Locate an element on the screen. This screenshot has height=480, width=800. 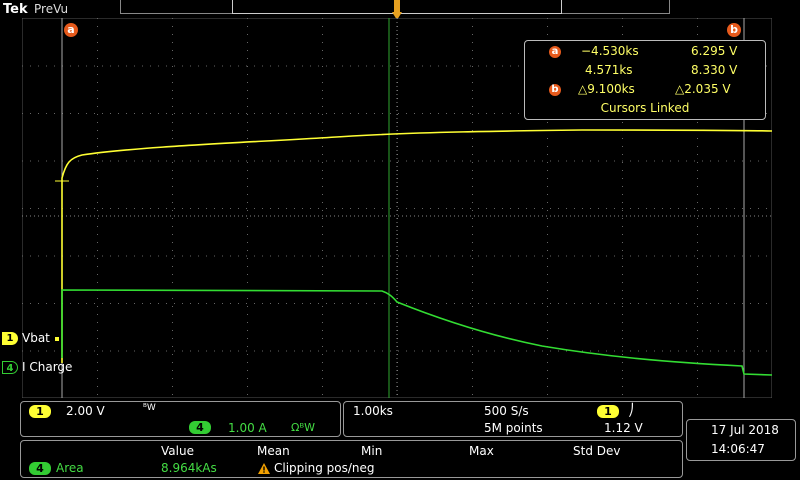
trigger-source-badge: 1 is located at coordinates (608, 411).